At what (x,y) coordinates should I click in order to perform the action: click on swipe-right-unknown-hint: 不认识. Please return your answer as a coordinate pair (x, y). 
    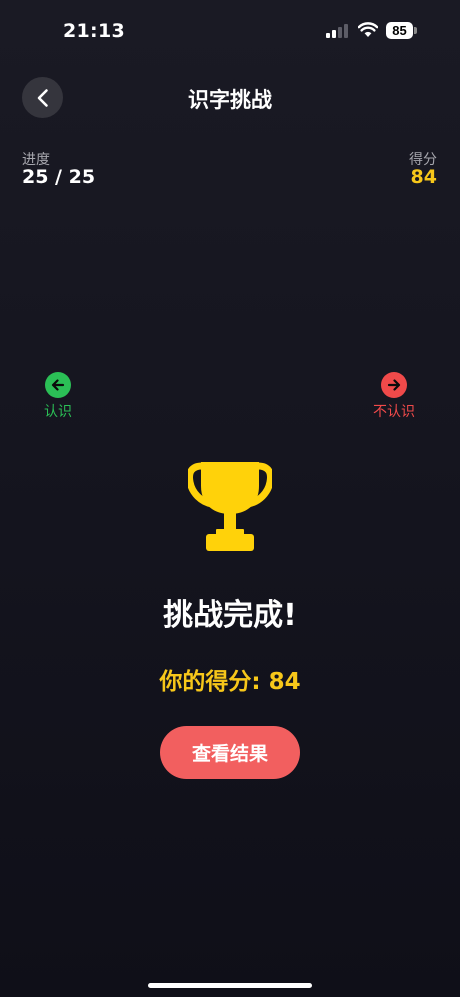
    Looking at the image, I should click on (394, 396).